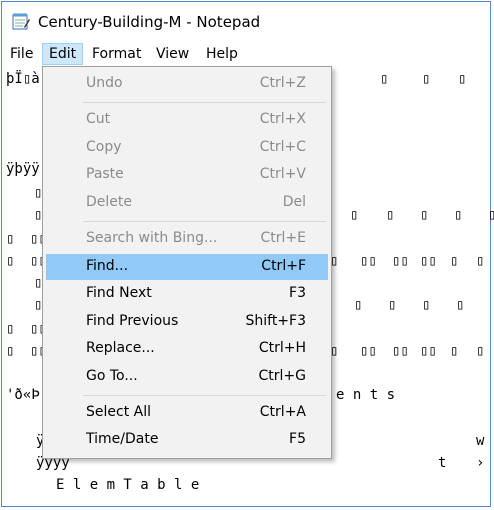 This screenshot has height=510, width=494. I want to click on menu-item-copy: Copy Ctrl+C, so click(187, 148).